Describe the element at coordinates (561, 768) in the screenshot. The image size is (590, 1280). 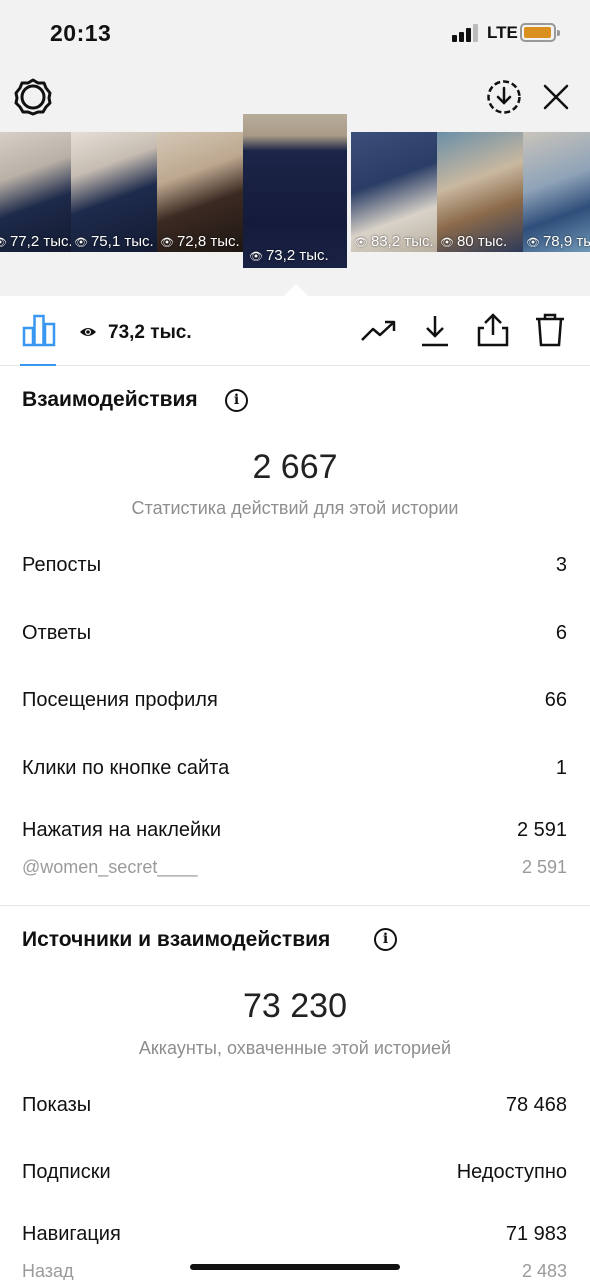
I see `stat-value: 1` at that location.